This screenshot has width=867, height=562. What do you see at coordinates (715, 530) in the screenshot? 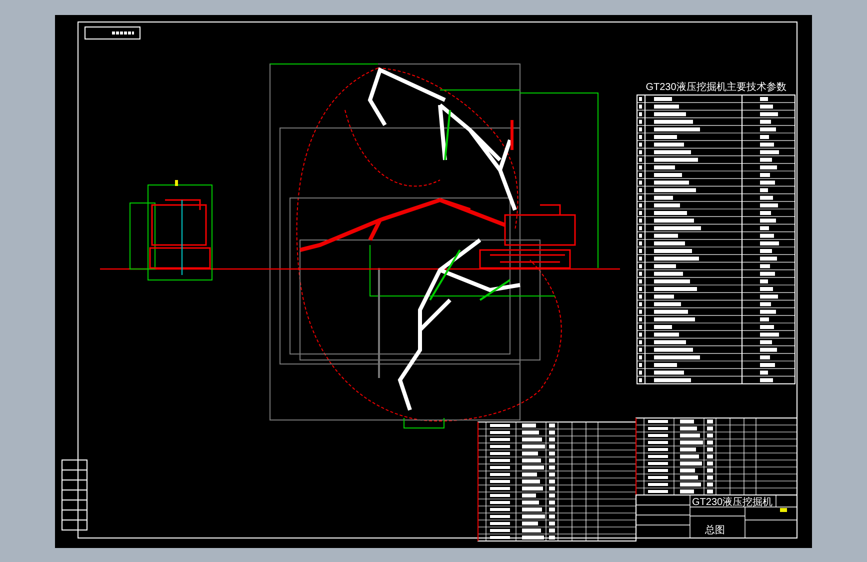
I see `drawing-title: 总图` at bounding box center [715, 530].